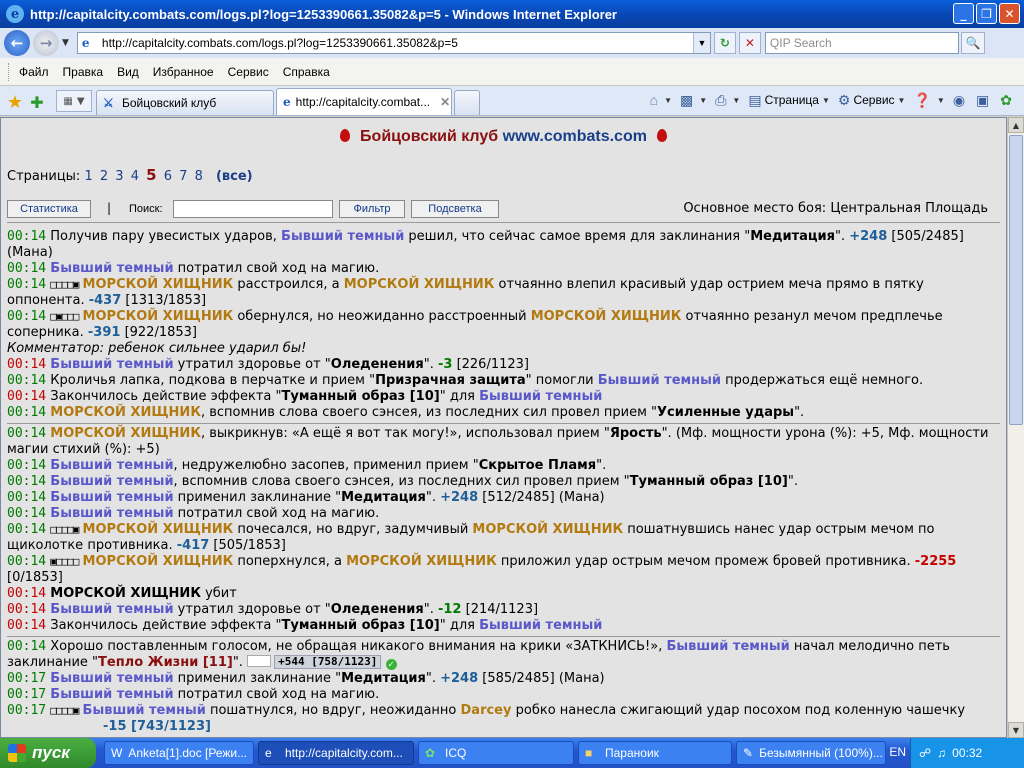 The height and width of the screenshot is (768, 1024). I want to click on tools-menu-button: ⚙ Сервис ▼, so click(872, 100).